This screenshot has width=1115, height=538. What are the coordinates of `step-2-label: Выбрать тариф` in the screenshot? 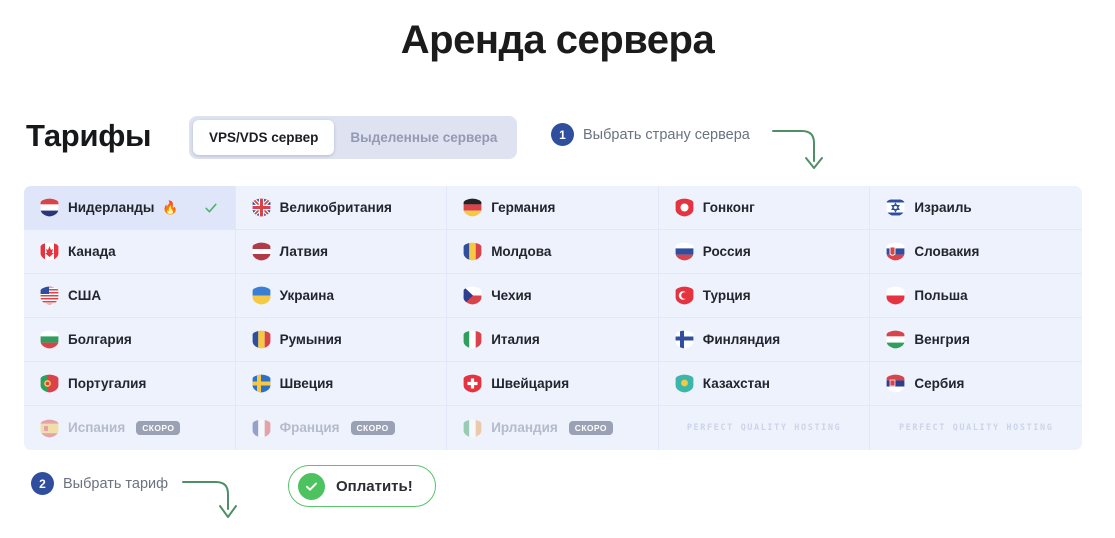 It's located at (116, 483).